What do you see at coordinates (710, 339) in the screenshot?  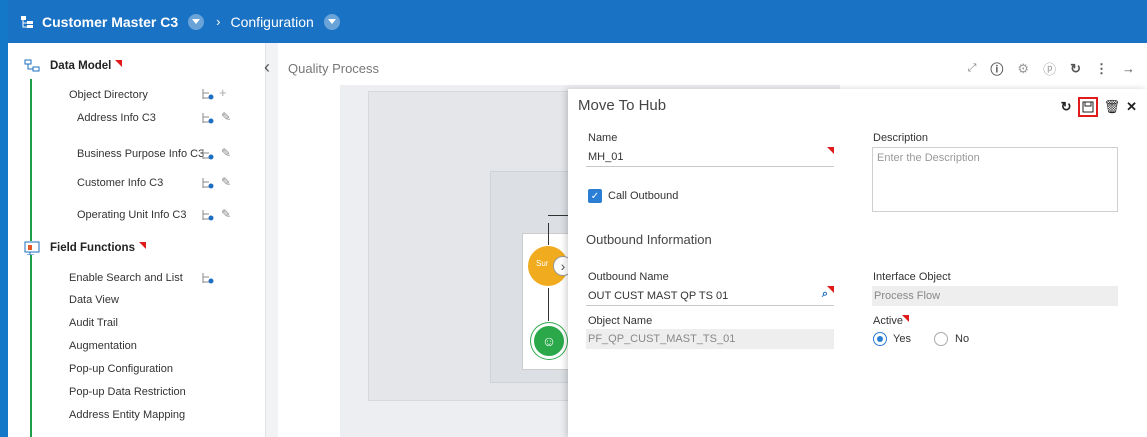 I see `object-name-field: PF_QP_CUST_MAST_TS_01` at bounding box center [710, 339].